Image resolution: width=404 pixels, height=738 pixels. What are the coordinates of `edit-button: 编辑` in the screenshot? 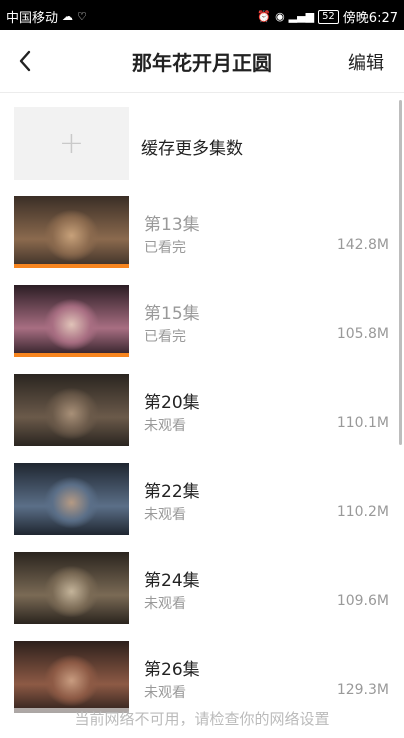 It's located at (366, 62).